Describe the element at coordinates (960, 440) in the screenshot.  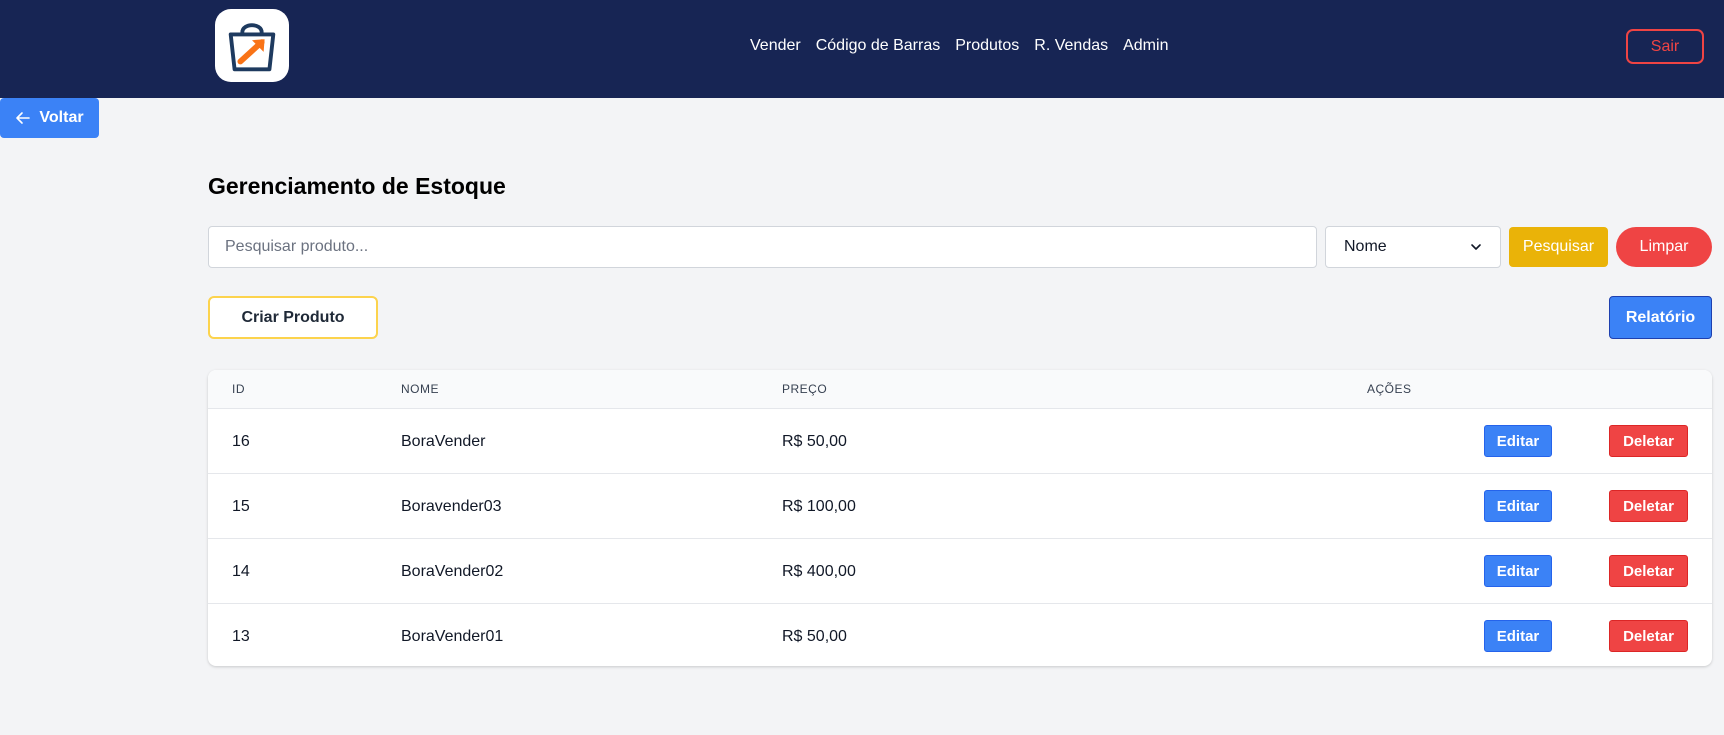
I see `table-row: 16 BoraVender R$ 50,00 Editar Deletar` at that location.